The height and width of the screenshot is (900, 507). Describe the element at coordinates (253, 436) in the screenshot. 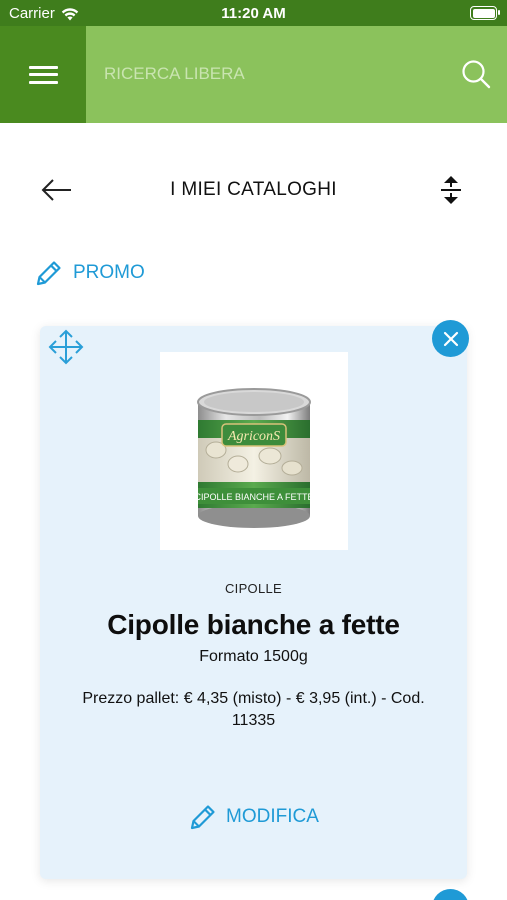

I see `product-brand-text: AgriconS` at that location.